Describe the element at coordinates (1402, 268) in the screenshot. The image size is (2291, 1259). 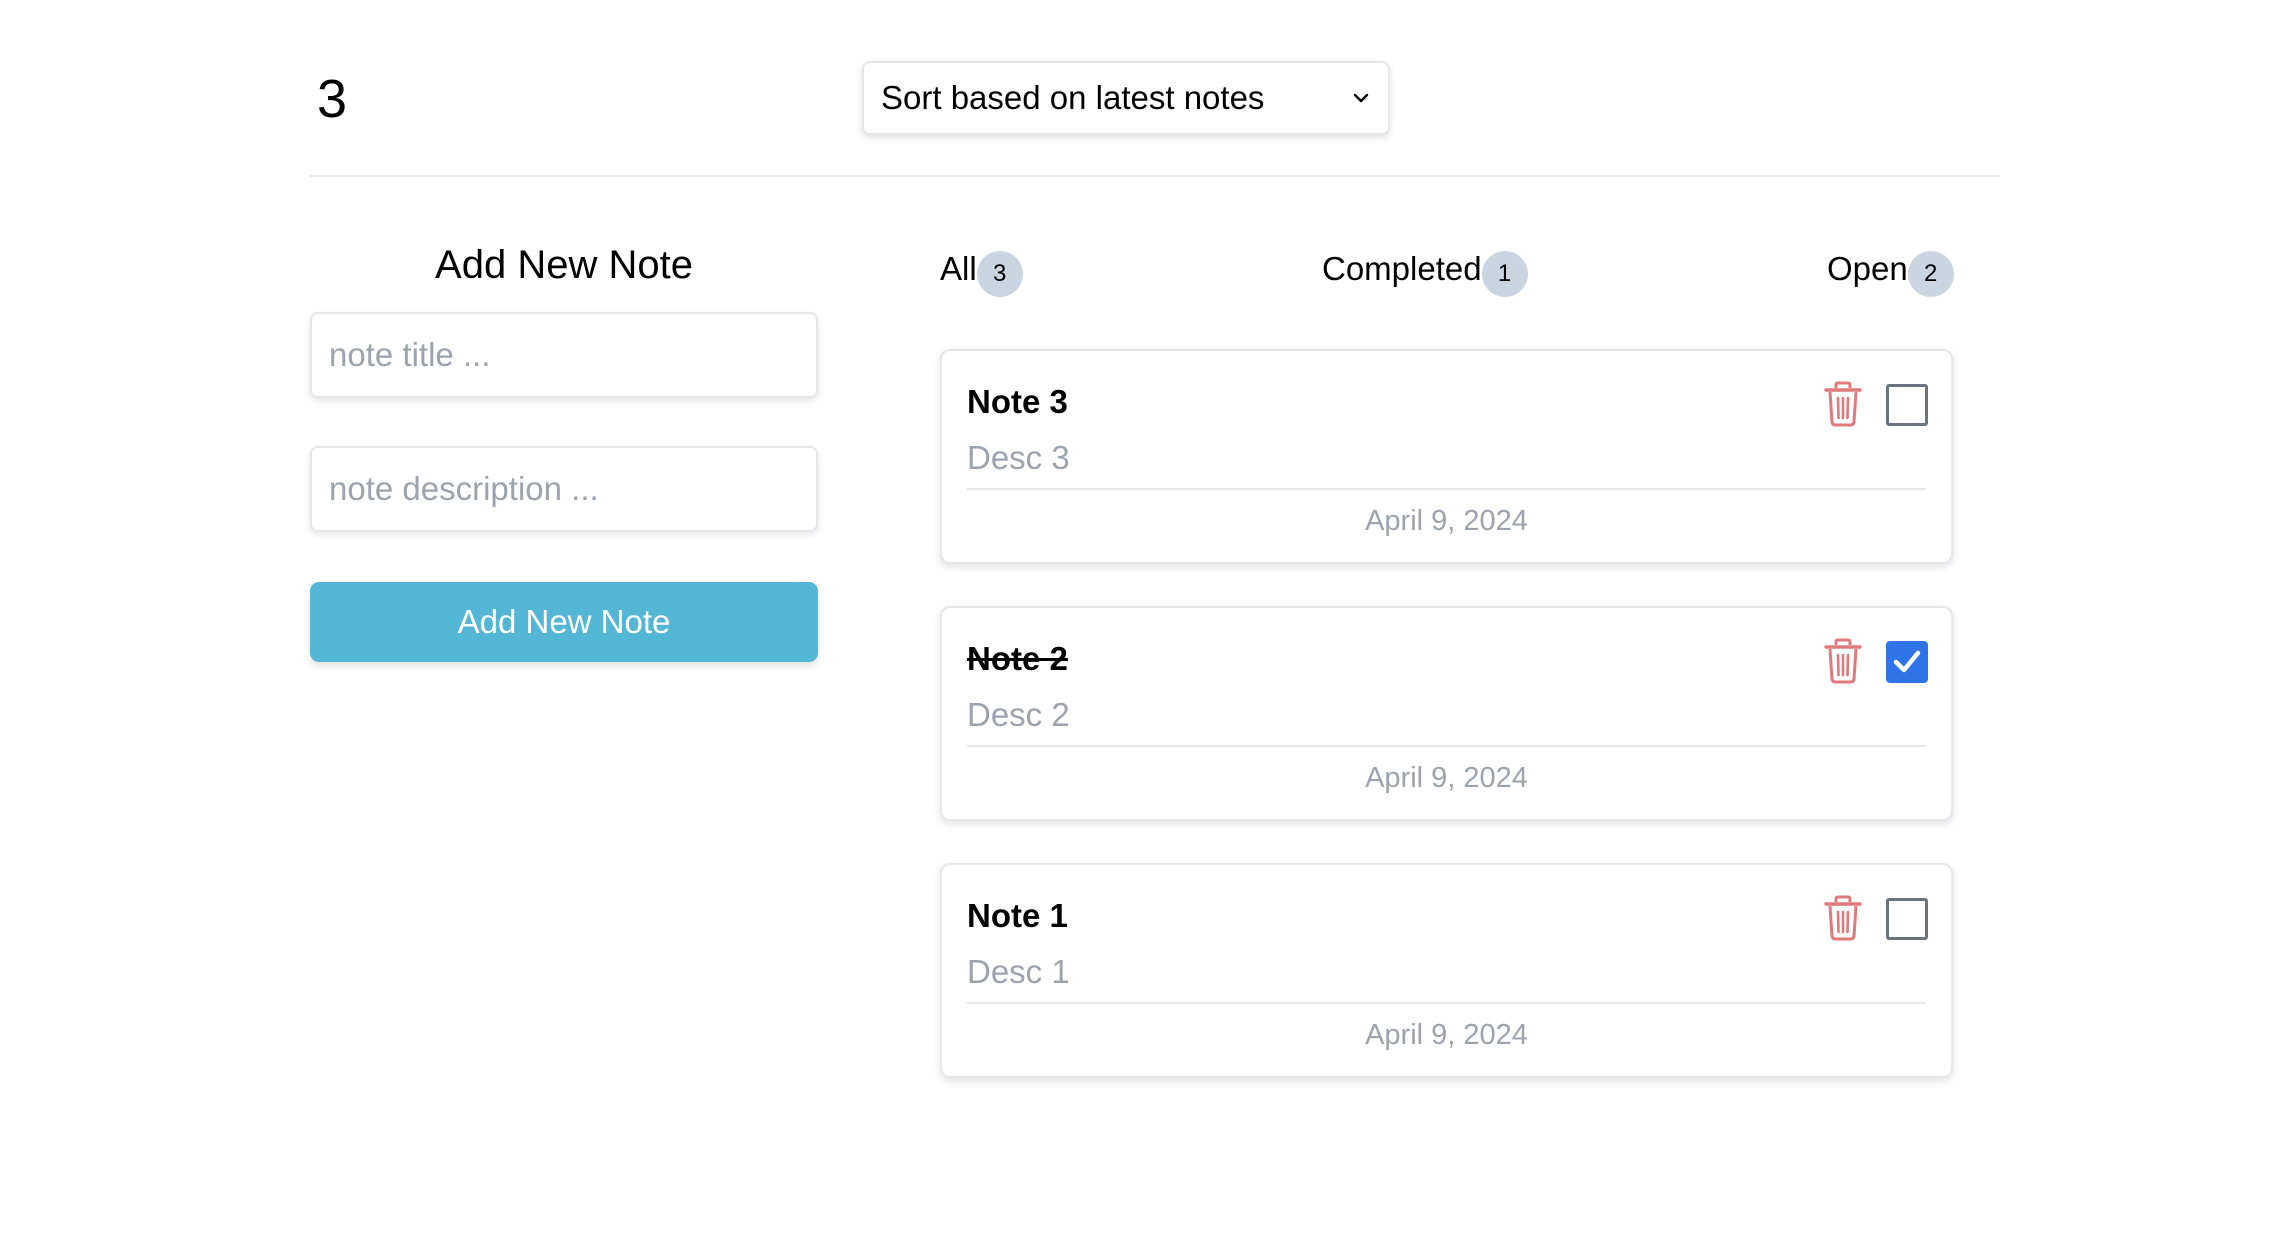
I see `filter-completed-label: Completed` at that location.